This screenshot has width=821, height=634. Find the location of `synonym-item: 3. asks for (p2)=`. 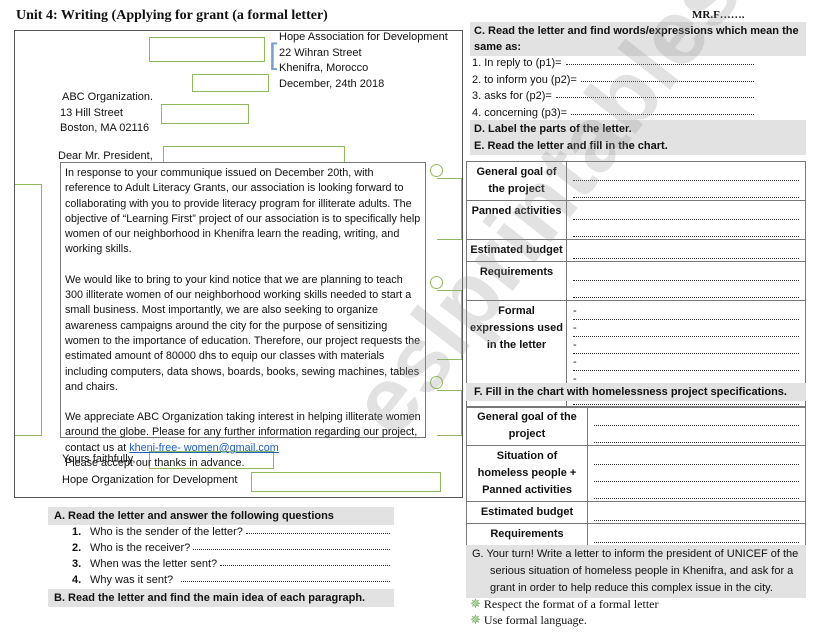

synonym-item: 3. asks for (p2)= is located at coordinates (613, 96).